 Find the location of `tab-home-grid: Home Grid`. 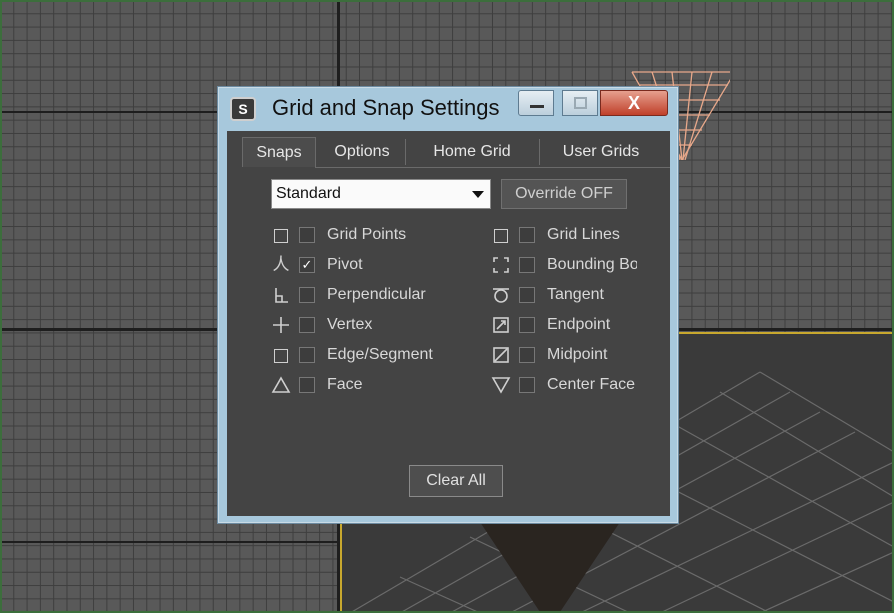

tab-home-grid: Home Grid is located at coordinates (472, 152).